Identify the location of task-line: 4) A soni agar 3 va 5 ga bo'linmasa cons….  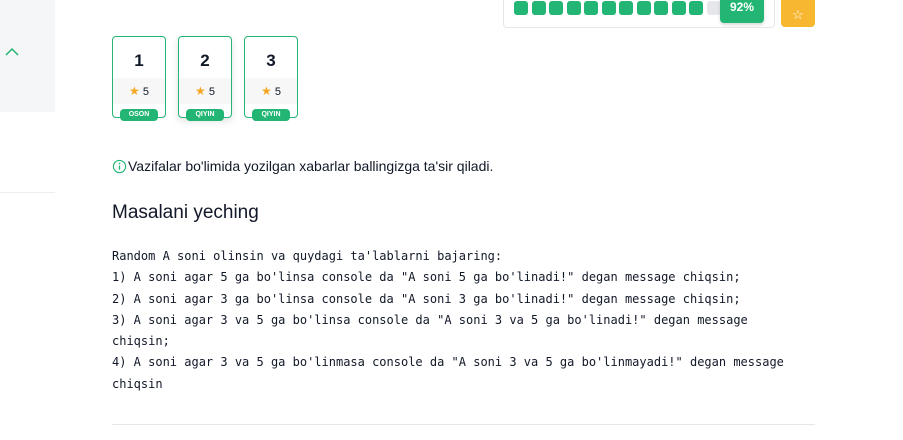
(452, 373).